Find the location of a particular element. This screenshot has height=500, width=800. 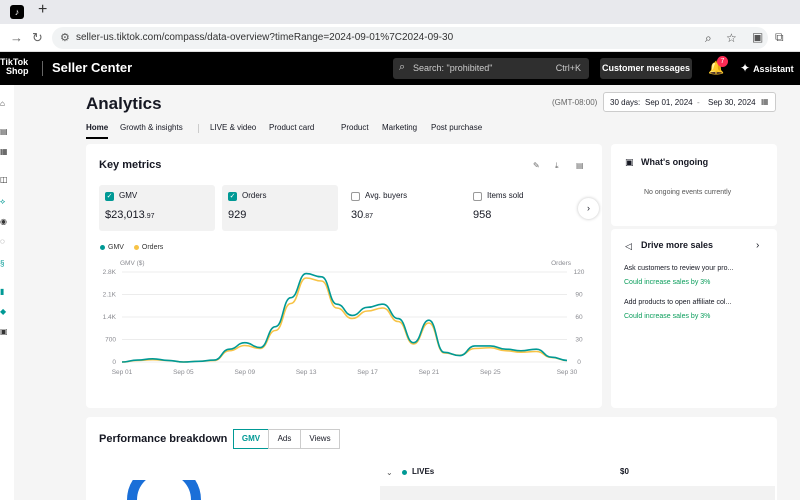

tab-separator is located at coordinates (198, 128).